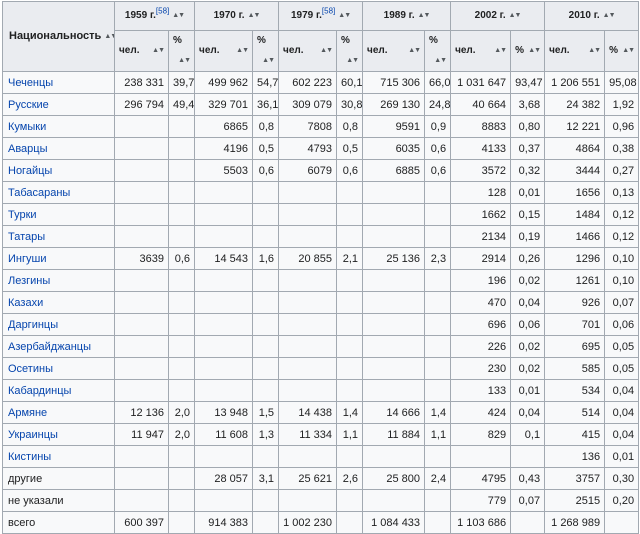 The width and height of the screenshot is (640, 534). Describe the element at coordinates (58, 346) in the screenshot. I see `nationality-link: Азербайджанцы` at that location.